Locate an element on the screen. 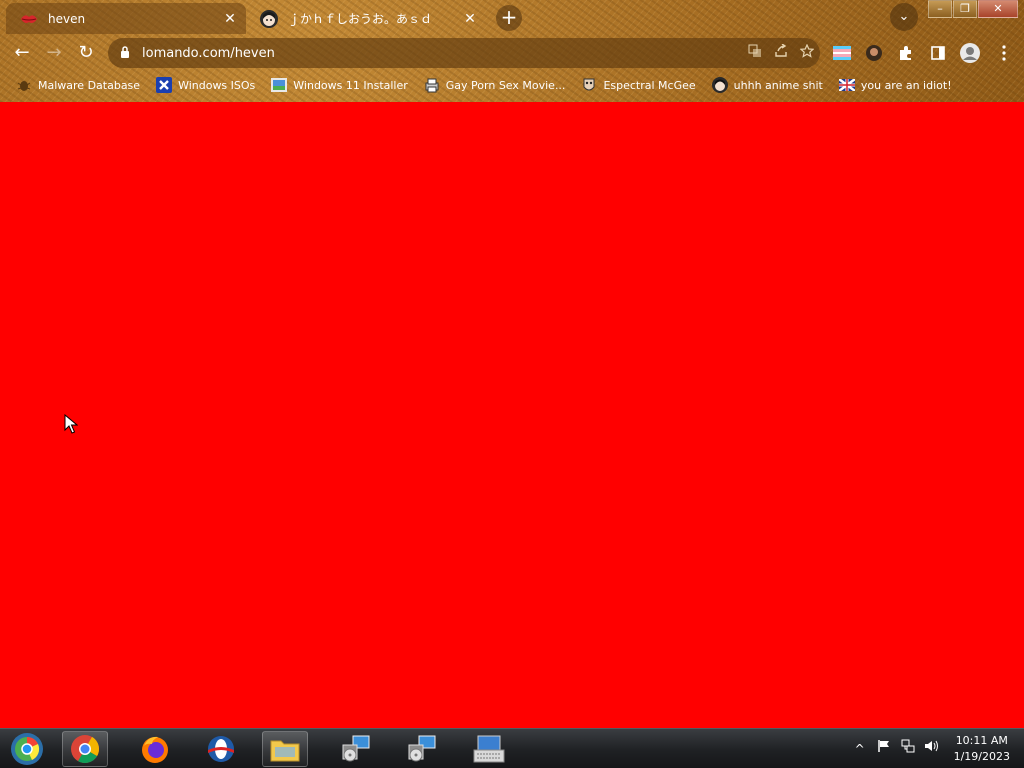  opera-icon is located at coordinates (221, 749).